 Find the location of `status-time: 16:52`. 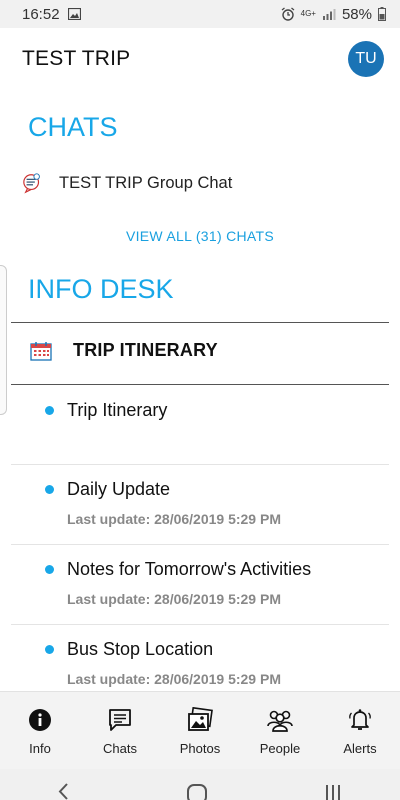

status-time: 16:52 is located at coordinates (41, 14).